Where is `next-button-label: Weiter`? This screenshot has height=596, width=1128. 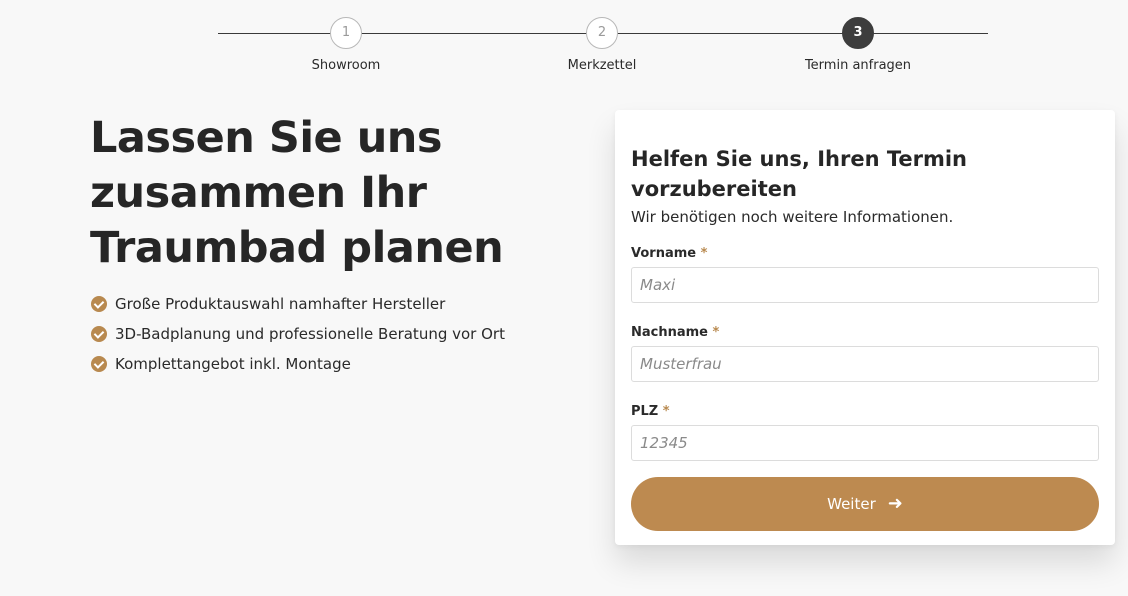 next-button-label: Weiter is located at coordinates (851, 504).